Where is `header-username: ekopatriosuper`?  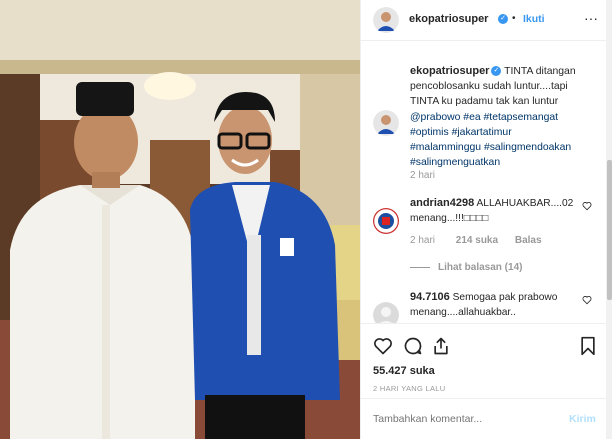
header-username: ekopatriosuper is located at coordinates (448, 19).